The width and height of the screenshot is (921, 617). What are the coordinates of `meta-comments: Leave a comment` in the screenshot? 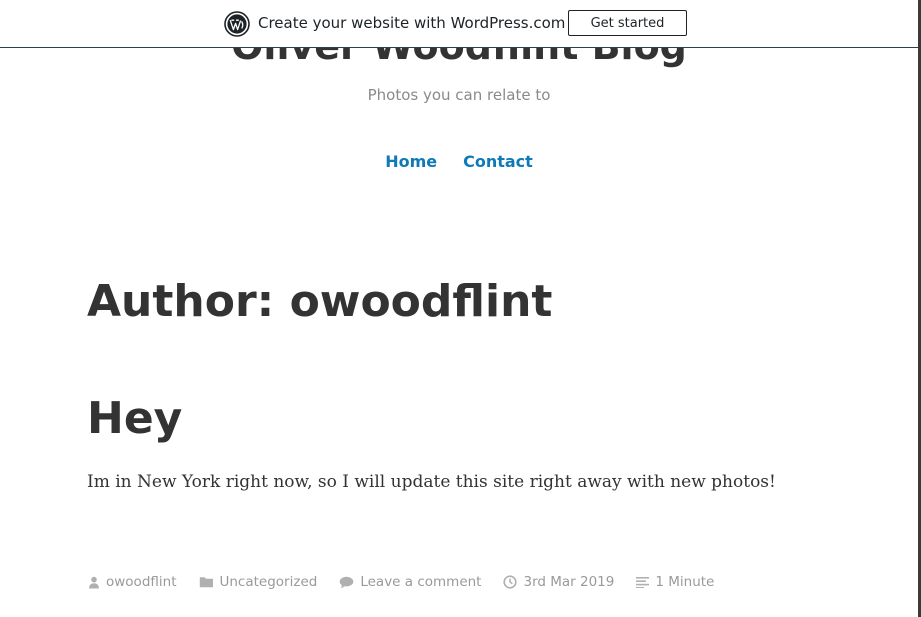 It's located at (410, 582).